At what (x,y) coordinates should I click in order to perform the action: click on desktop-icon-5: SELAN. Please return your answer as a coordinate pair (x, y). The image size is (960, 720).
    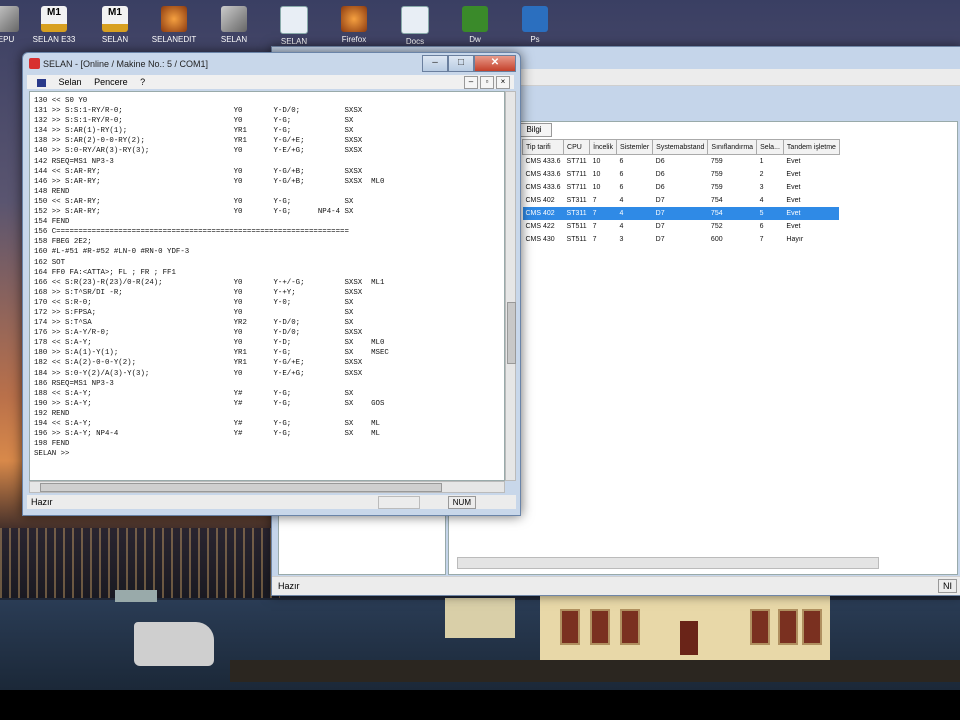
    Looking at the image, I should click on (234, 25).